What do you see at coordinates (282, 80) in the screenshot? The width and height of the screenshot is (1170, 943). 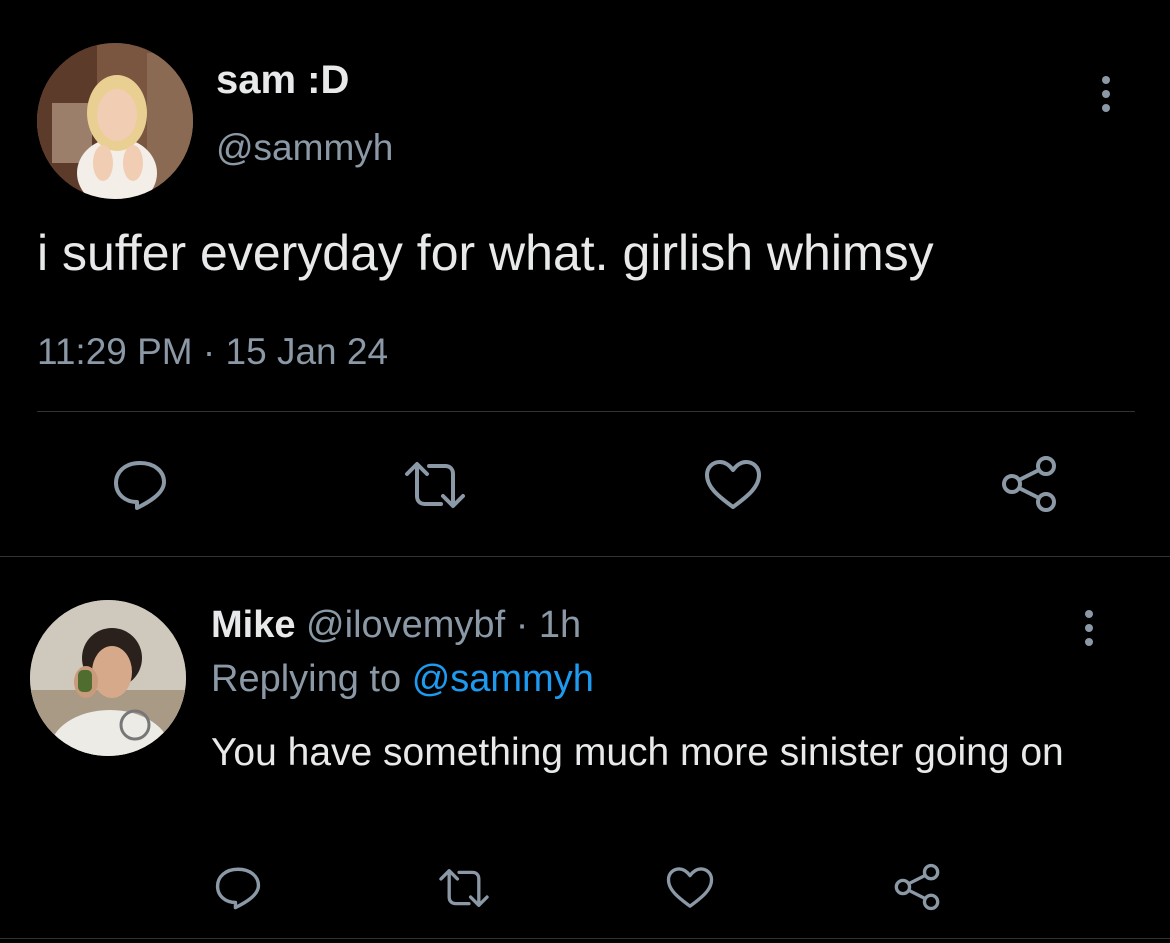 I see `author-display-name: sam :D` at bounding box center [282, 80].